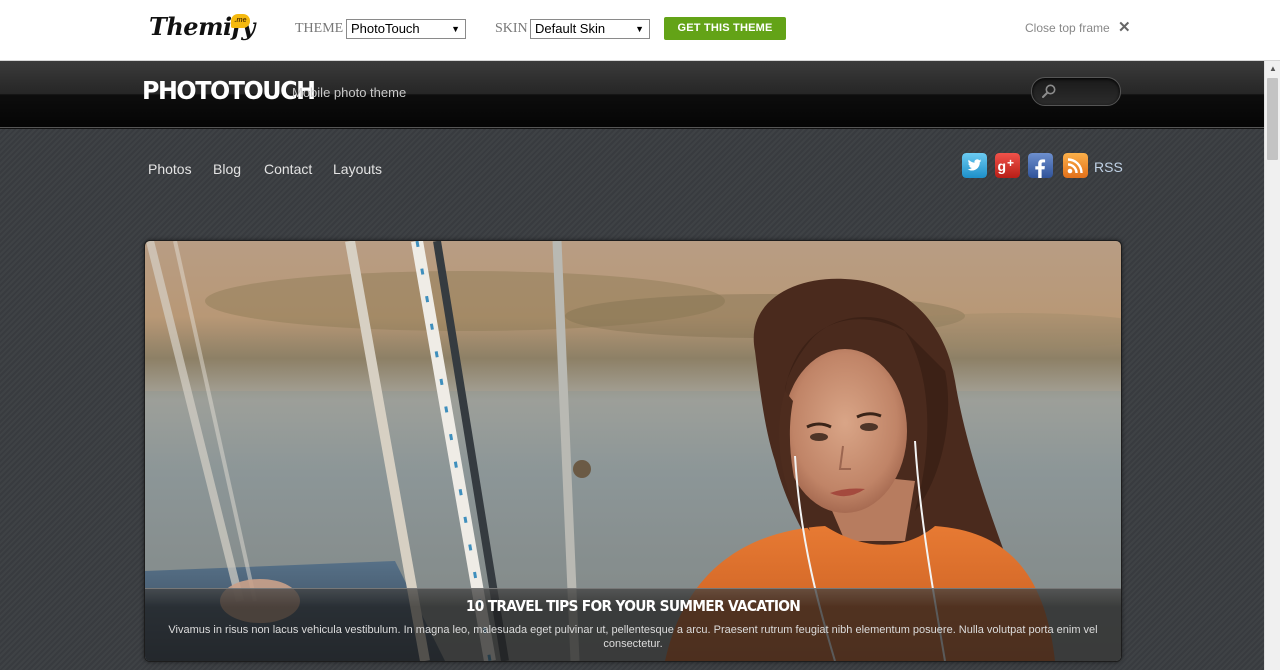 The image size is (1280, 670). I want to click on scrollbar-thumb, so click(1272, 119).